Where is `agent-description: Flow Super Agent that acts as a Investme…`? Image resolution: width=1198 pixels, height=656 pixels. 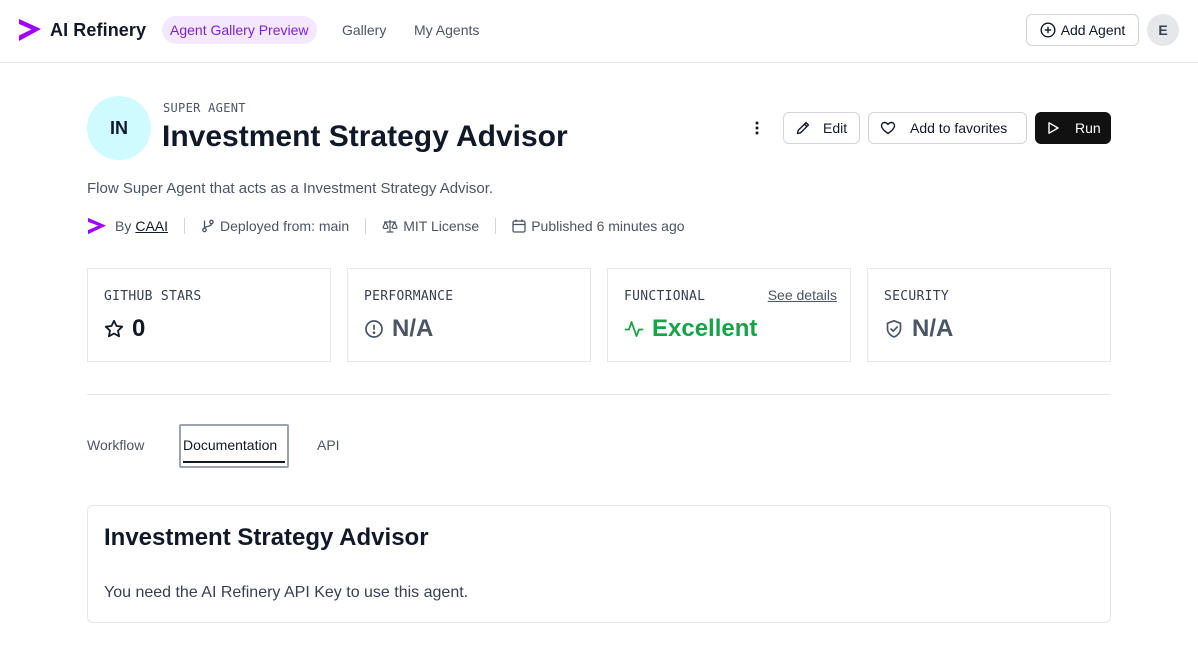
agent-description: Flow Super Agent that acts as a Investme… is located at coordinates (290, 188).